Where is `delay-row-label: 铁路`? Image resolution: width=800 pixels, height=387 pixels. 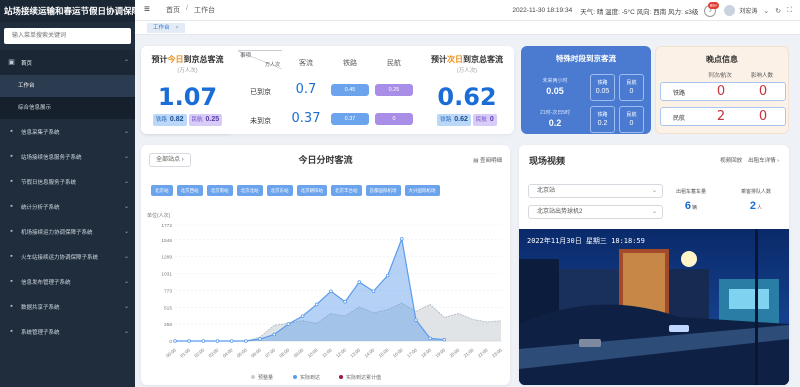 delay-row-label: 铁路 is located at coordinates (679, 94).